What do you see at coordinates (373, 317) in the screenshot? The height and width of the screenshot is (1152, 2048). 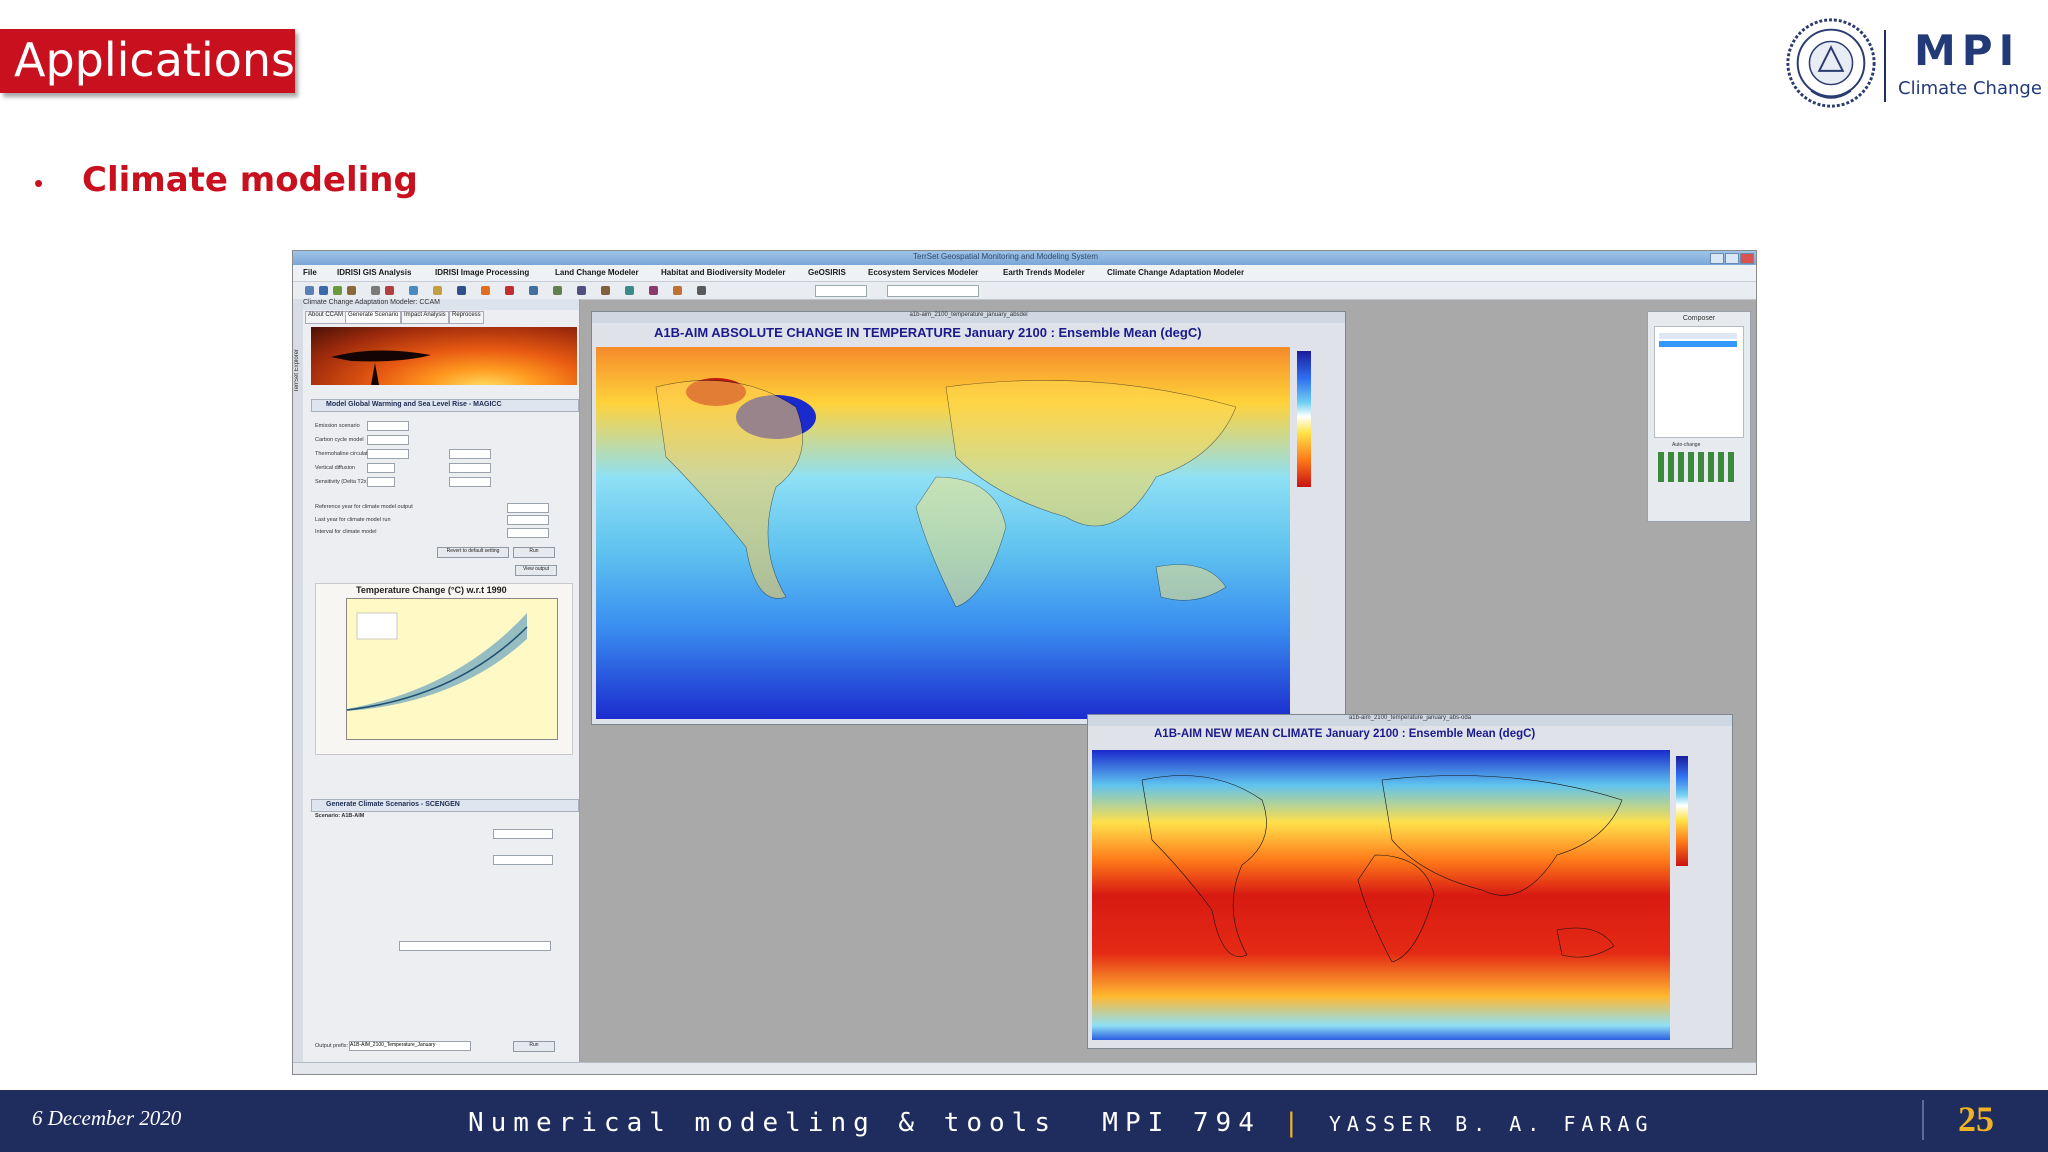 I see `tab-generate-scenario: Generate Scenario` at bounding box center [373, 317].